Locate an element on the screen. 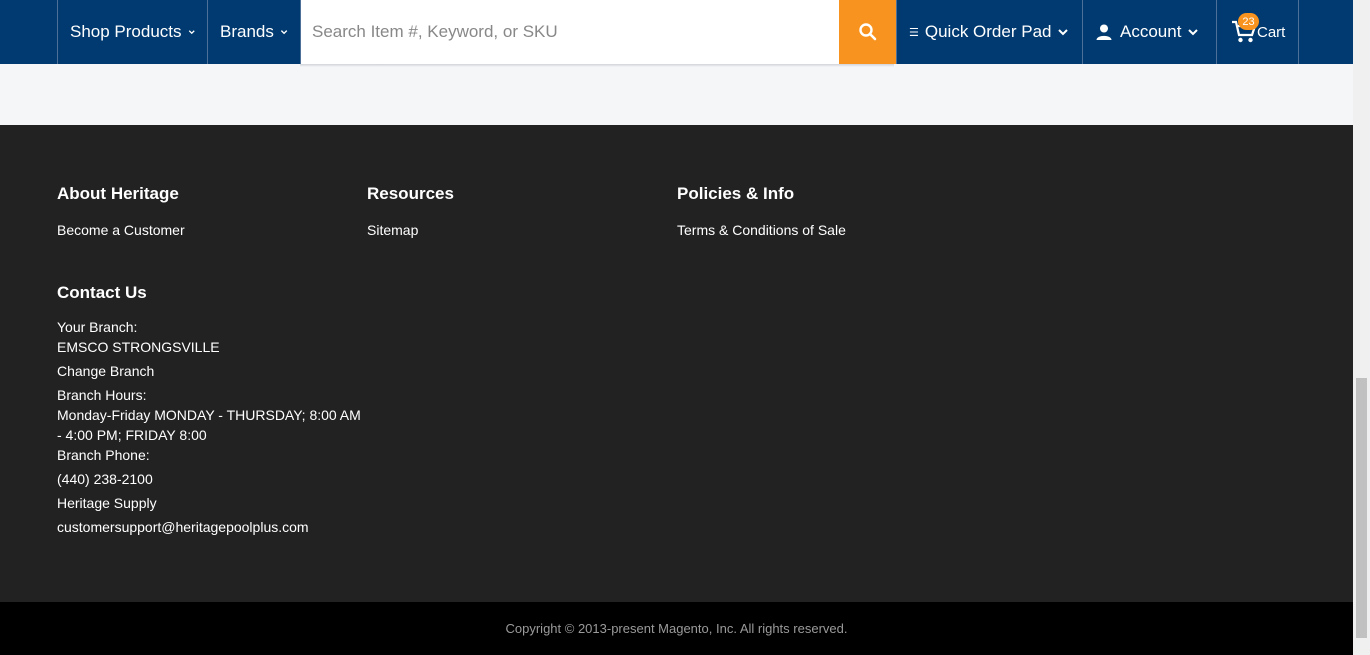 This screenshot has width=1370, height=655. cart-button: 23 Cart is located at coordinates (1257, 32).